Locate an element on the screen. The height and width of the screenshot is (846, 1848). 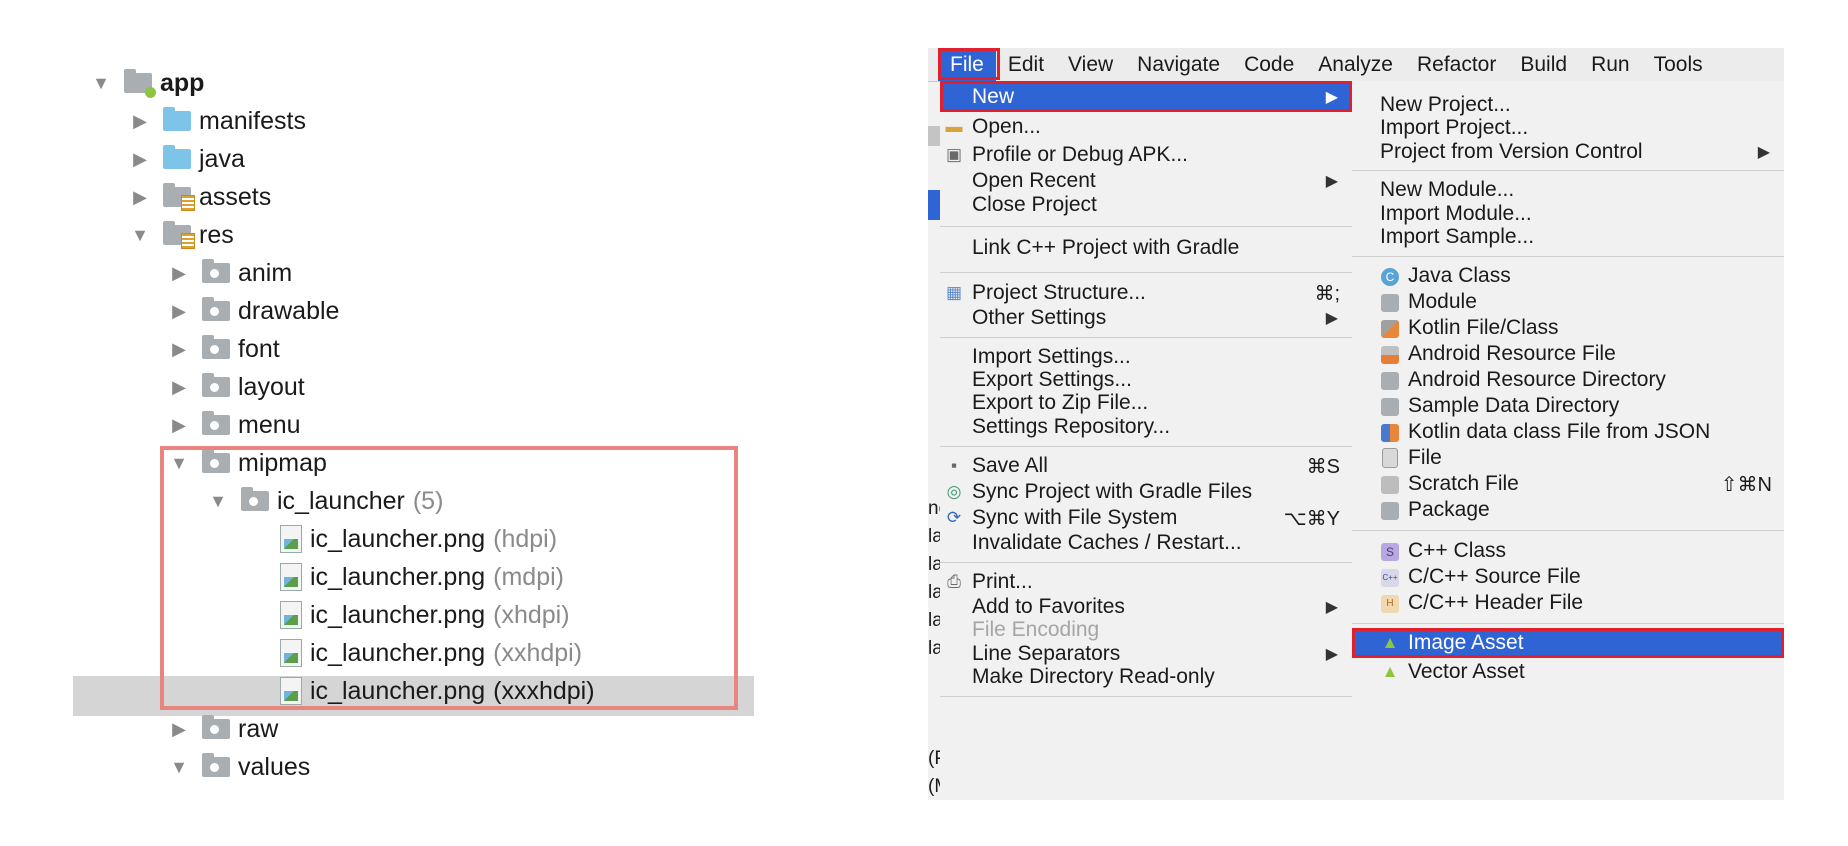
tree-row-java: ▶ java is located at coordinates (186, 159).